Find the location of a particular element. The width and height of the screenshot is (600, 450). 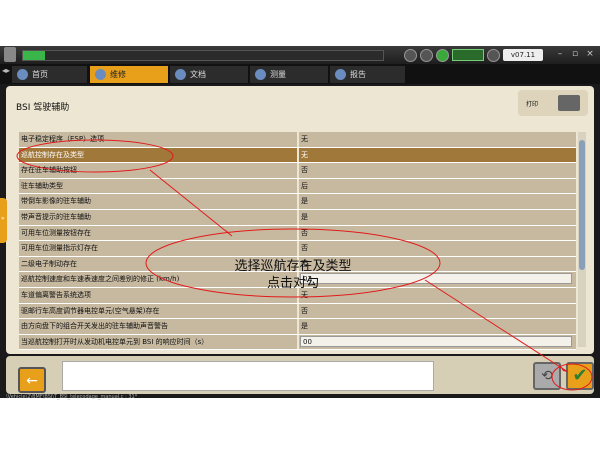

restore-icon: ▫ is located at coordinates (575, 54).